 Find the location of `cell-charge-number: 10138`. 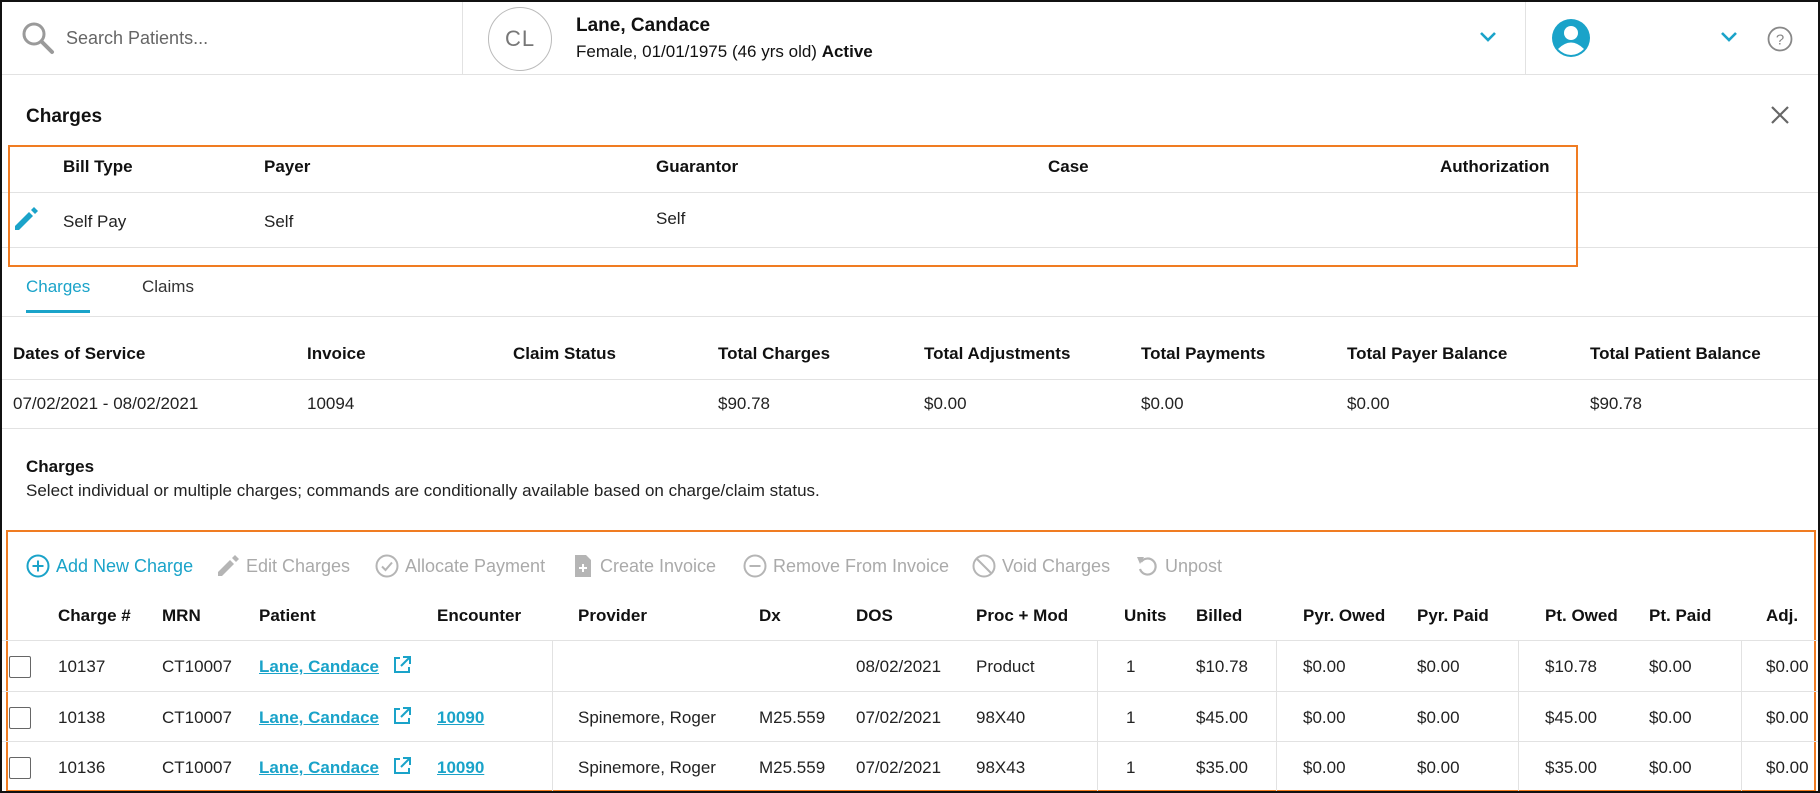

cell-charge-number: 10138 is located at coordinates (82, 717).